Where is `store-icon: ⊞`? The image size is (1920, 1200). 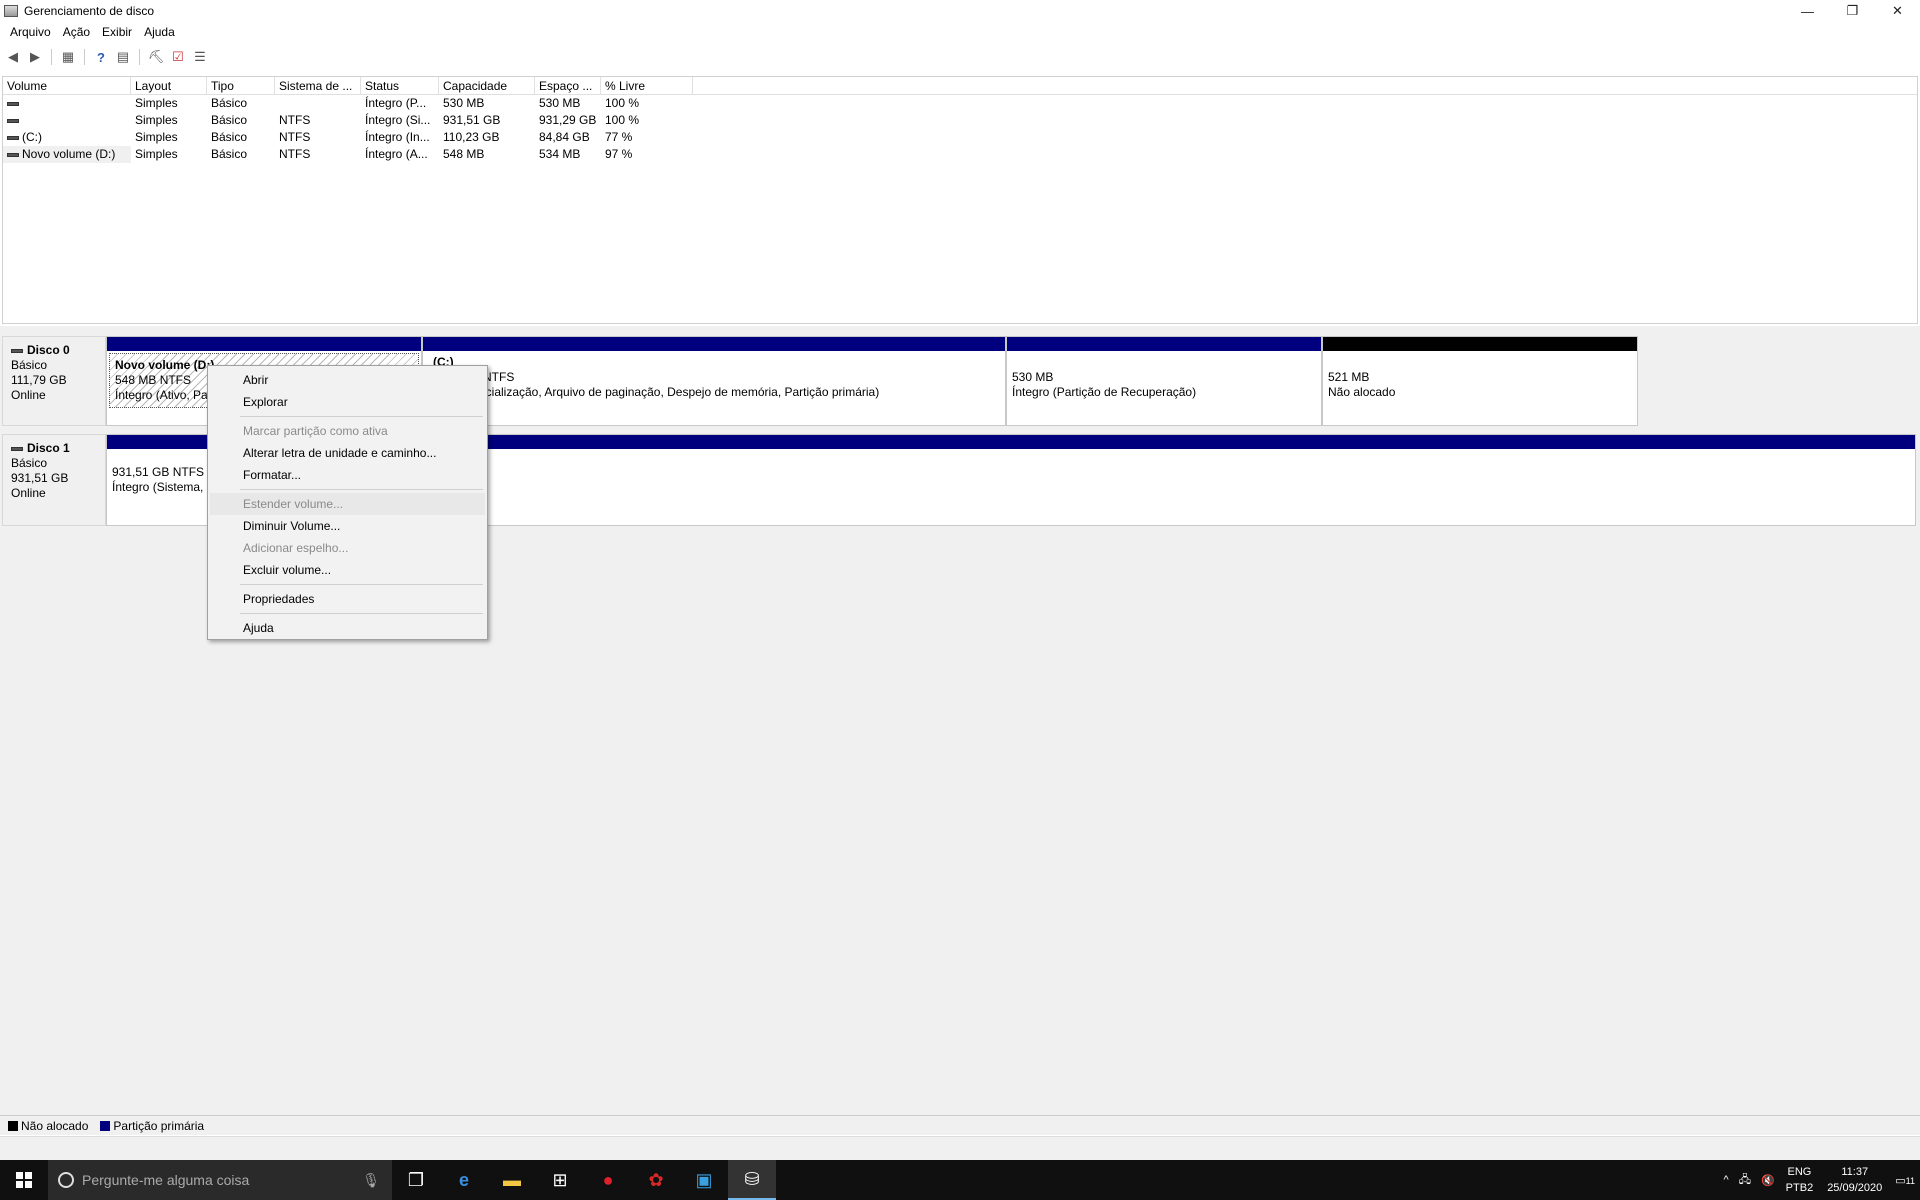 store-icon: ⊞ is located at coordinates (560, 1180).